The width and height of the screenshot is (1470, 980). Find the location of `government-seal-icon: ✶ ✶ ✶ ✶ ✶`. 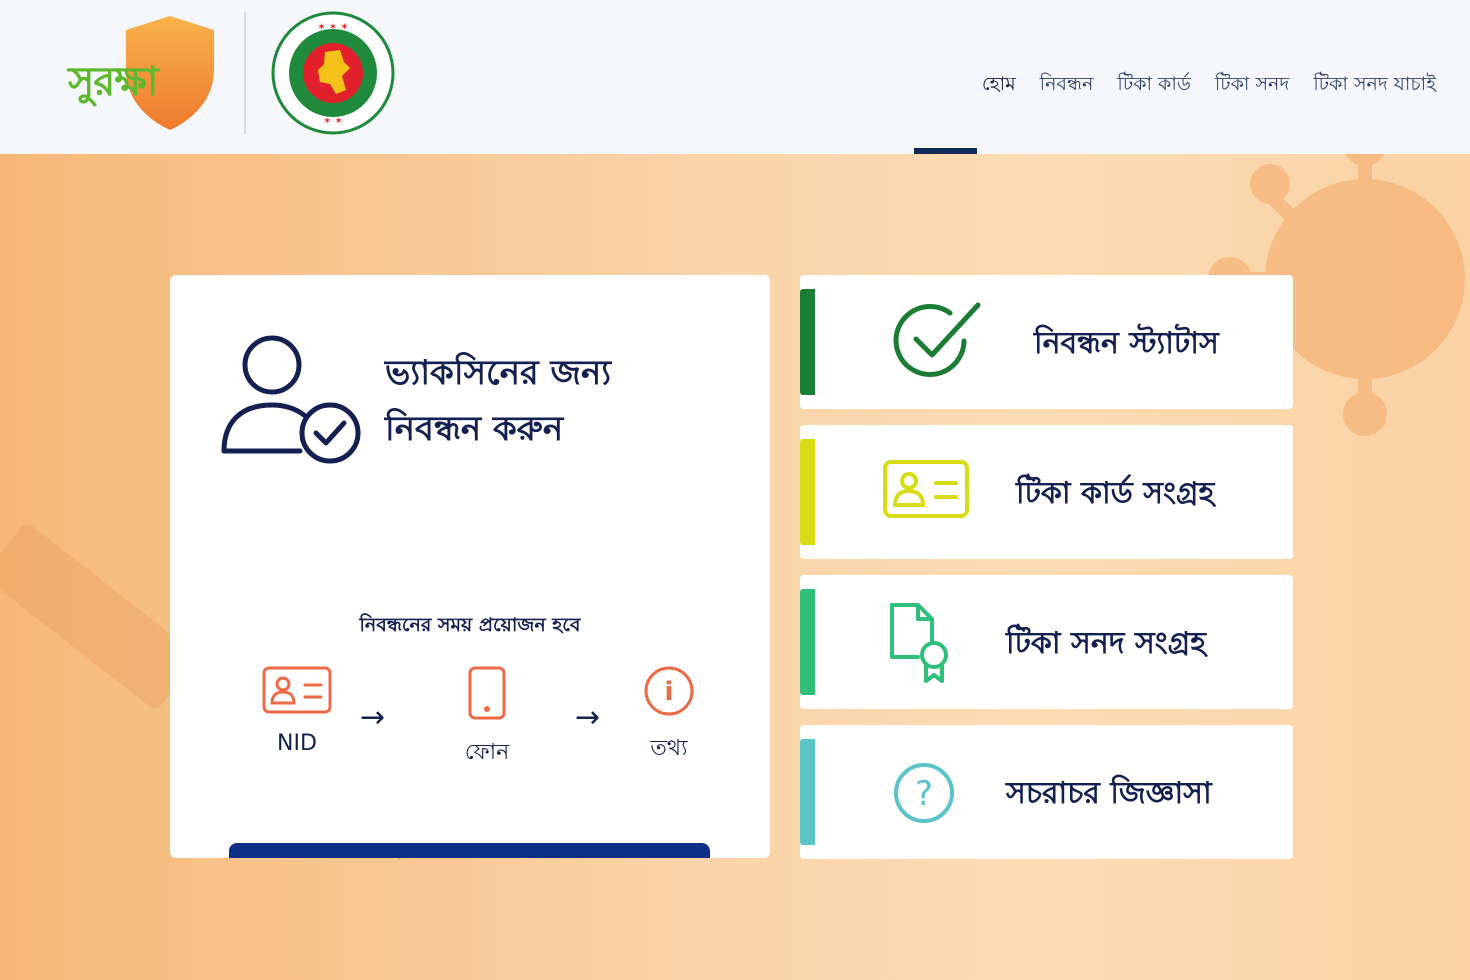

government-seal-icon: ✶ ✶ ✶ ✶ ✶ is located at coordinates (333, 73).